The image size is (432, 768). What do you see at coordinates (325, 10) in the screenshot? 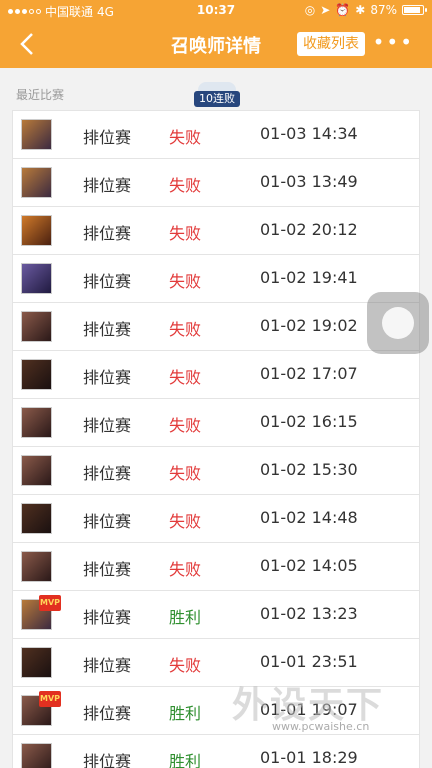
I see `location-icon: ➤` at bounding box center [325, 10].